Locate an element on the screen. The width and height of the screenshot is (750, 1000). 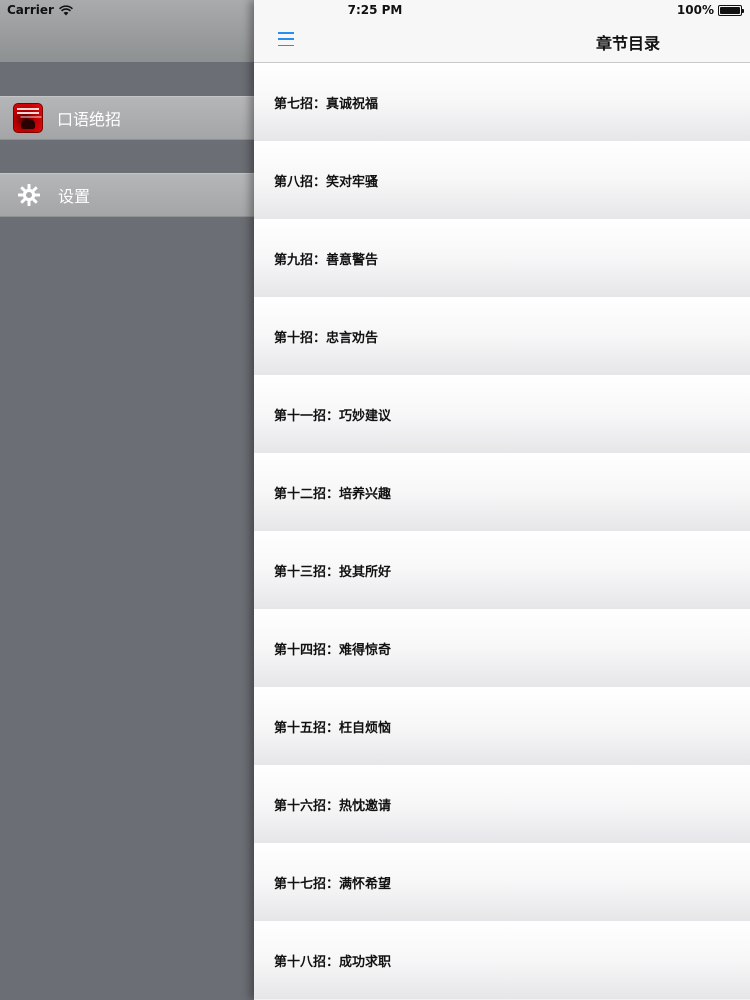
chapter-list-item: 第八招：笑对牢骚 is located at coordinates (502, 180).